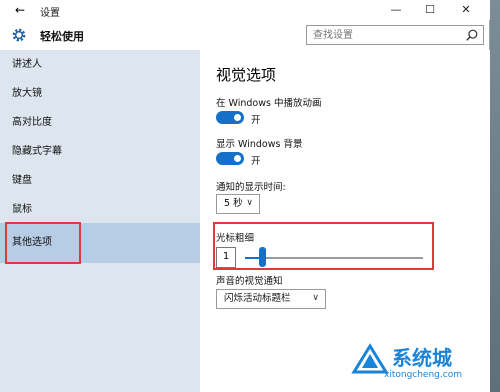 The image size is (500, 392). What do you see at coordinates (382, 35) in the screenshot?
I see `search-input` at bounding box center [382, 35].